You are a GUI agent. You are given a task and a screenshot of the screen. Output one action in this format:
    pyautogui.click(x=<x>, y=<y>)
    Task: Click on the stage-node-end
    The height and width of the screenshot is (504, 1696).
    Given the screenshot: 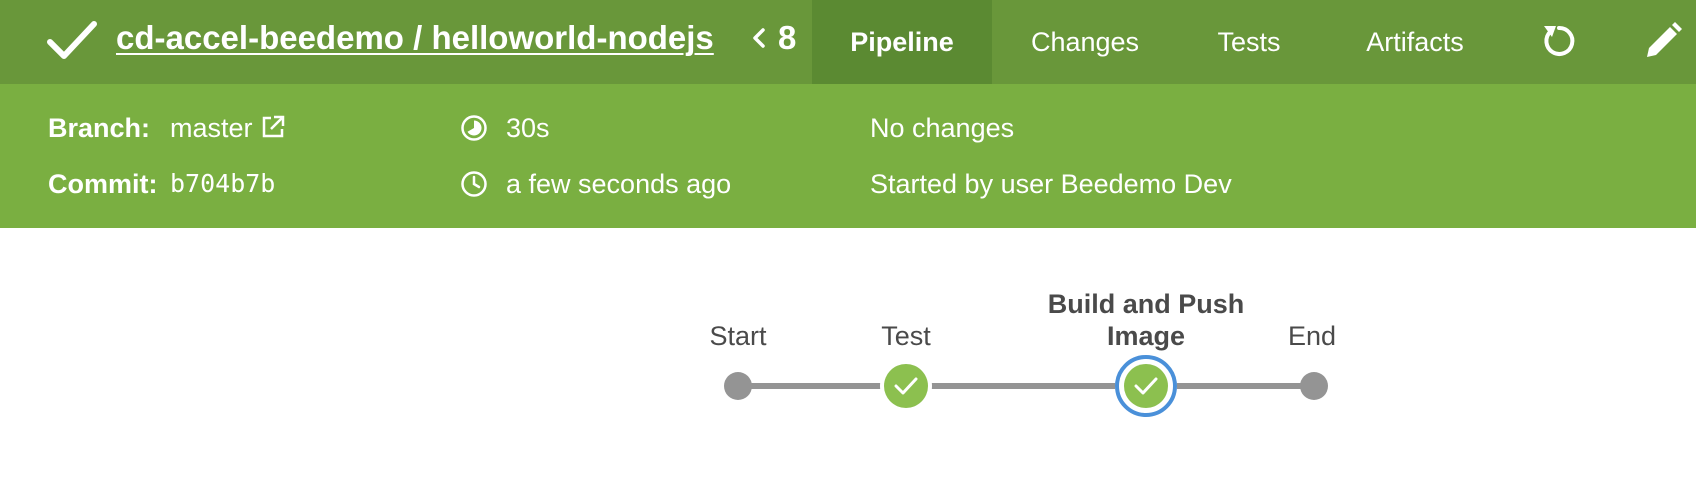 What is the action you would take?
    pyautogui.click(x=1314, y=386)
    